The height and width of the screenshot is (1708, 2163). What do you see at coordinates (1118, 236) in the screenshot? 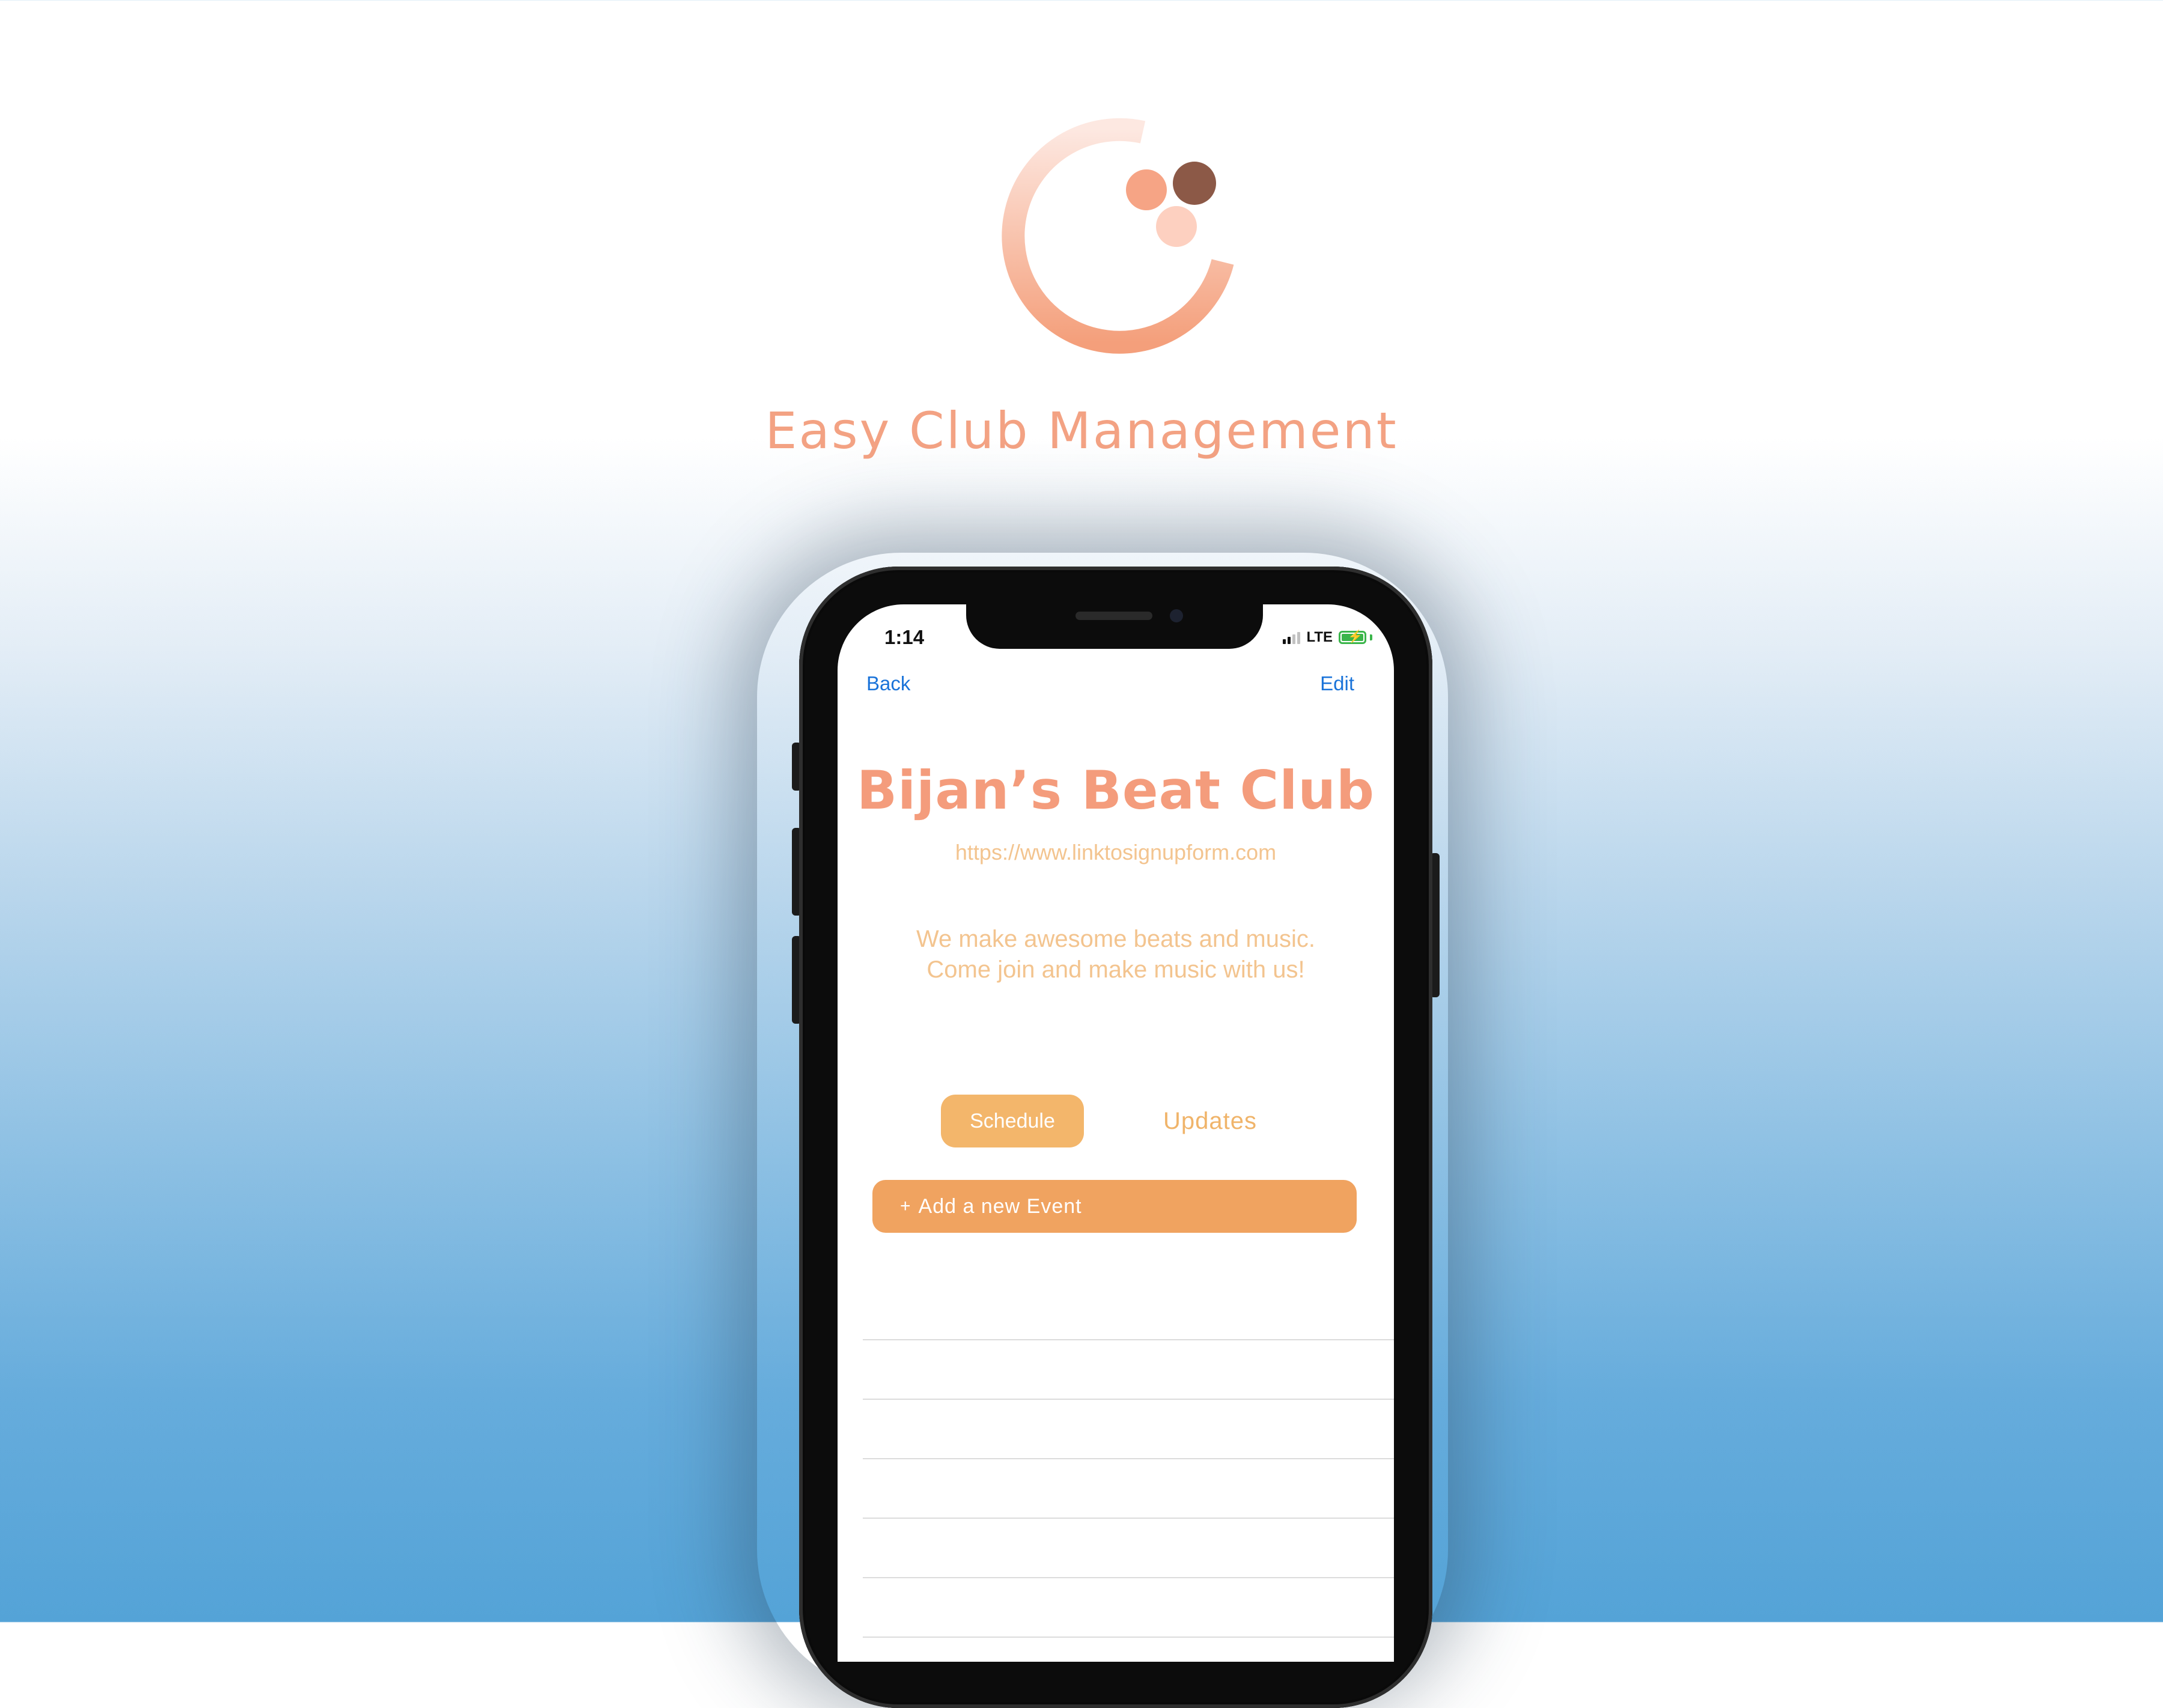
I see `app-logo` at bounding box center [1118, 236].